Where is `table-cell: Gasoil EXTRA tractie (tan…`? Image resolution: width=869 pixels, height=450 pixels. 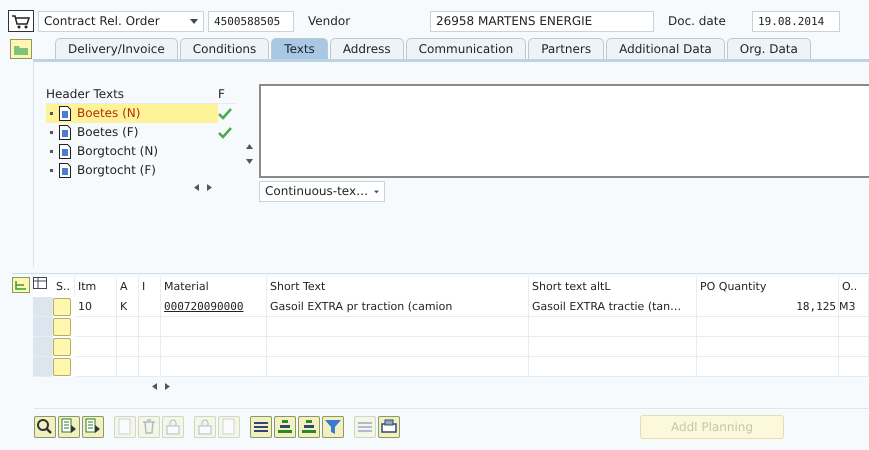
table-cell: Gasoil EXTRA tractie (tan… is located at coordinates (613, 307).